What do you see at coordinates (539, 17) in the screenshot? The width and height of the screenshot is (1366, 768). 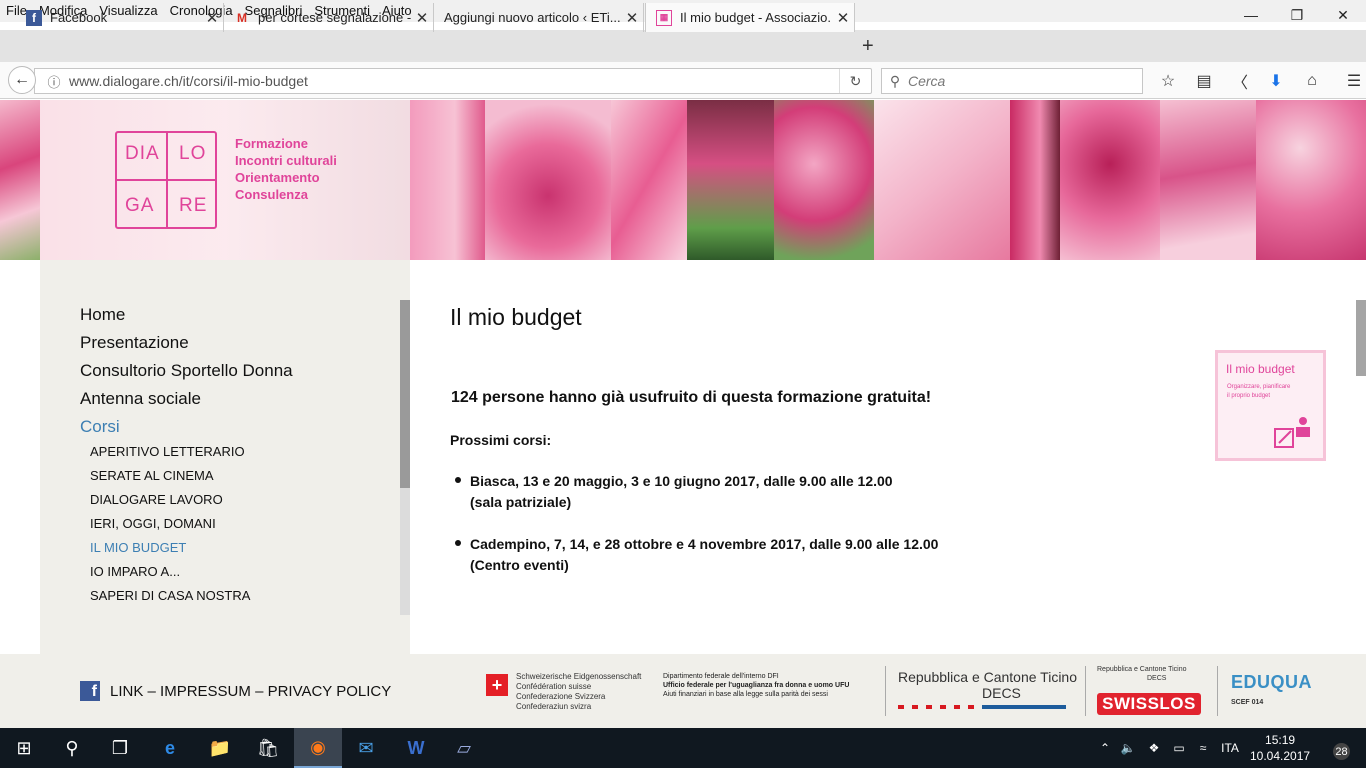 I see `tab-wordpress: Aggiungi nuovo articolo ‹ ETi... ✕` at bounding box center [539, 17].